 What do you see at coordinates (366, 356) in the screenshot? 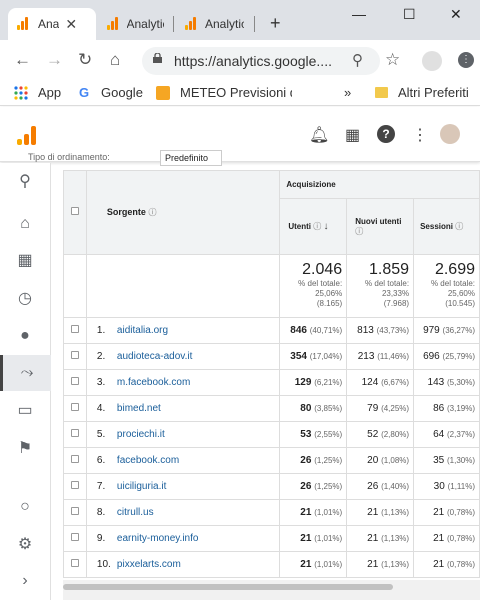
I see `new-users-value: 213` at bounding box center [366, 356].